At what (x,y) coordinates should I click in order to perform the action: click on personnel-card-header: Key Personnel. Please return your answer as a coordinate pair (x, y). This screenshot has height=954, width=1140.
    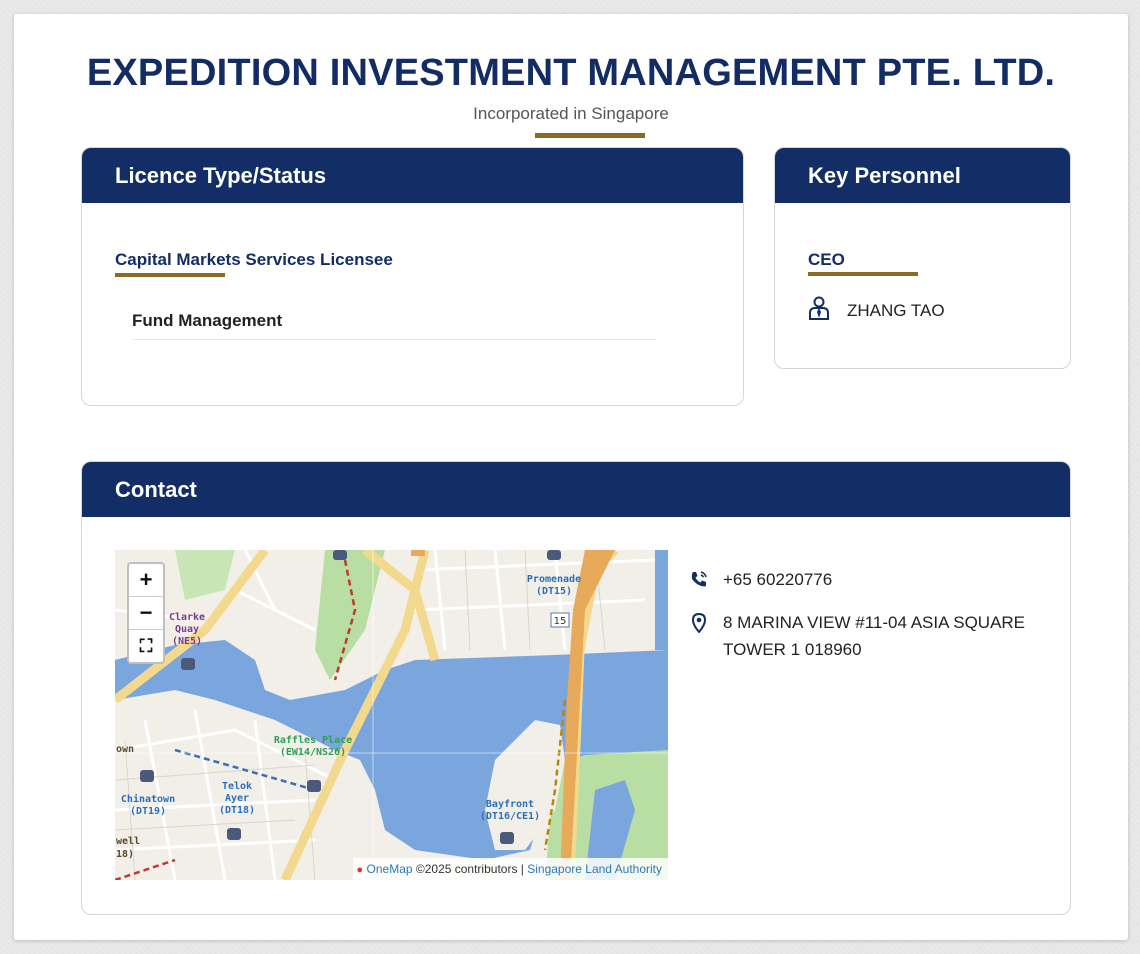
    Looking at the image, I should click on (922, 175).